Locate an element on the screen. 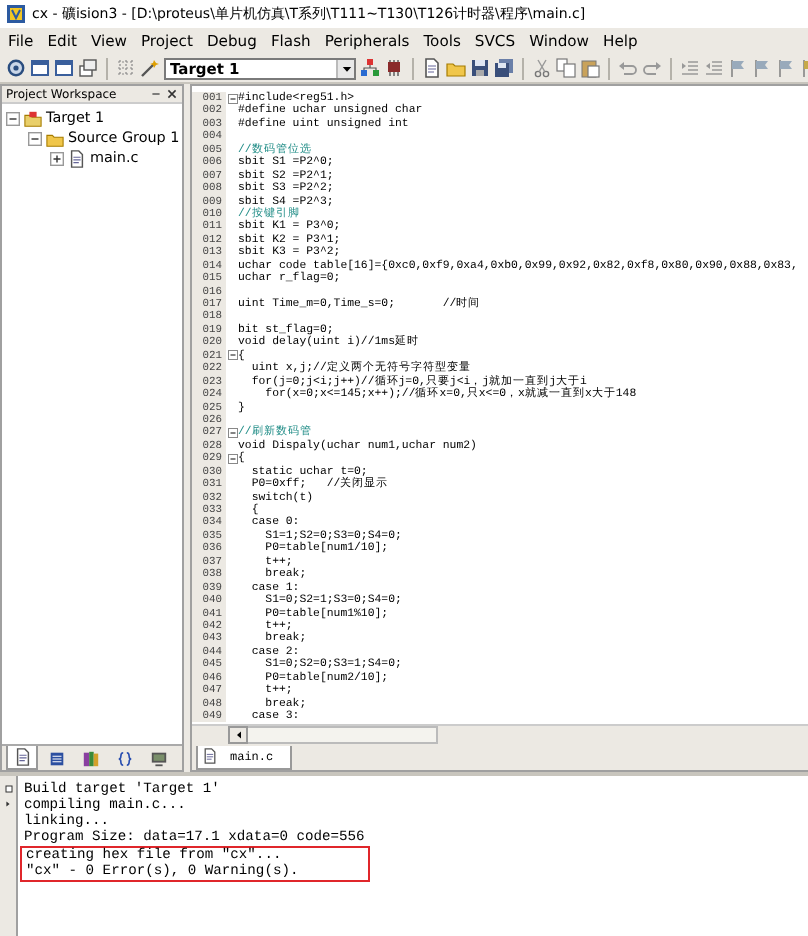 This screenshot has height=936, width=808. close-icon is located at coordinates (172, 94).